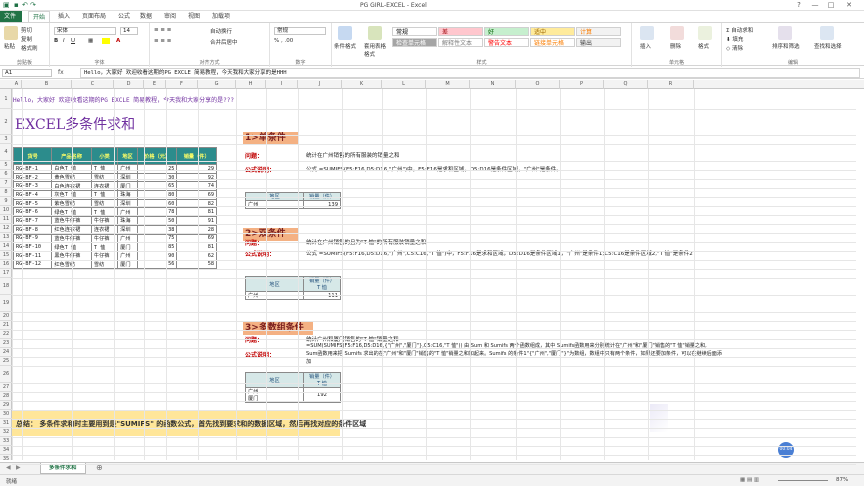  I want to click on row-header-32: 32, so click(6, 432).